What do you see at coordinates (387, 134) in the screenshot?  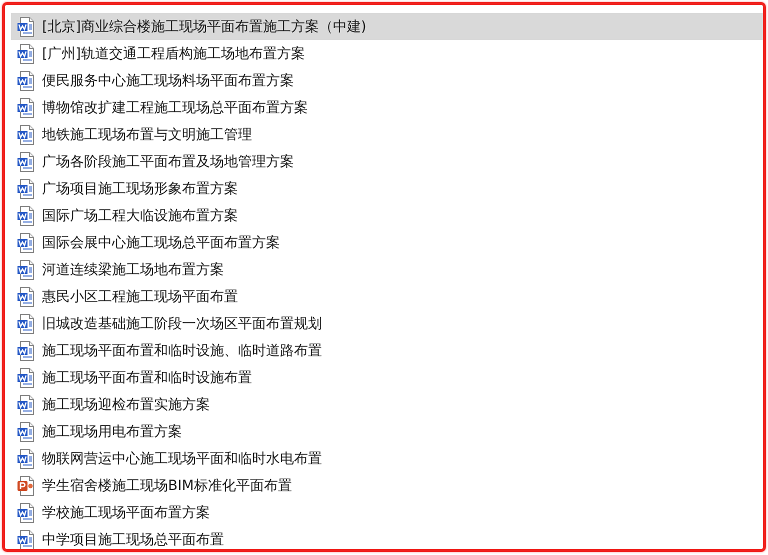 I see `file-item: 地铁施工现场布置与文明施工管理` at bounding box center [387, 134].